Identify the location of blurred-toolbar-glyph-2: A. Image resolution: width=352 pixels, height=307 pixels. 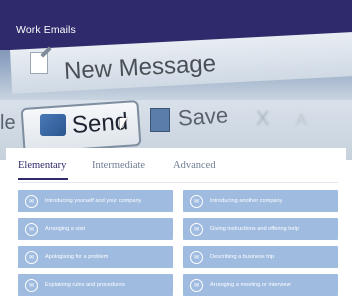
(301, 120).